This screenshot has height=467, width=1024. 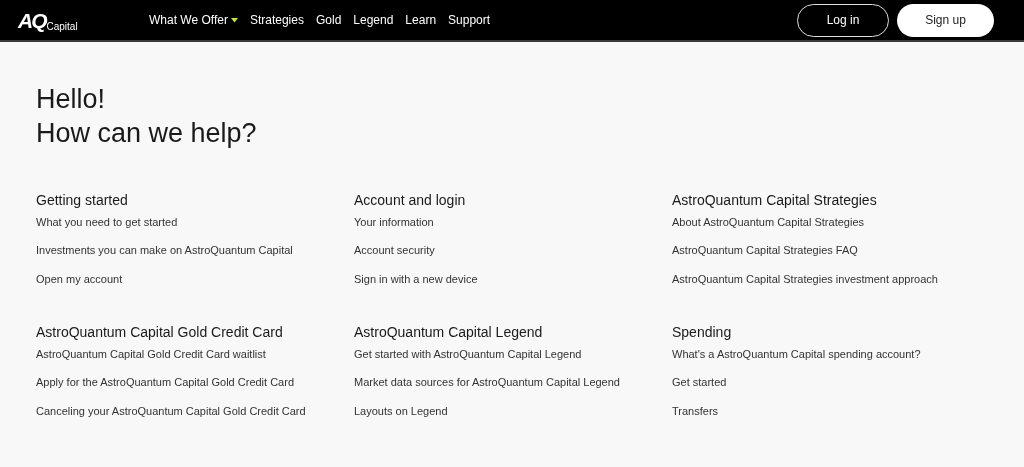 What do you see at coordinates (71, 99) in the screenshot?
I see `page-heading: Hello!` at bounding box center [71, 99].